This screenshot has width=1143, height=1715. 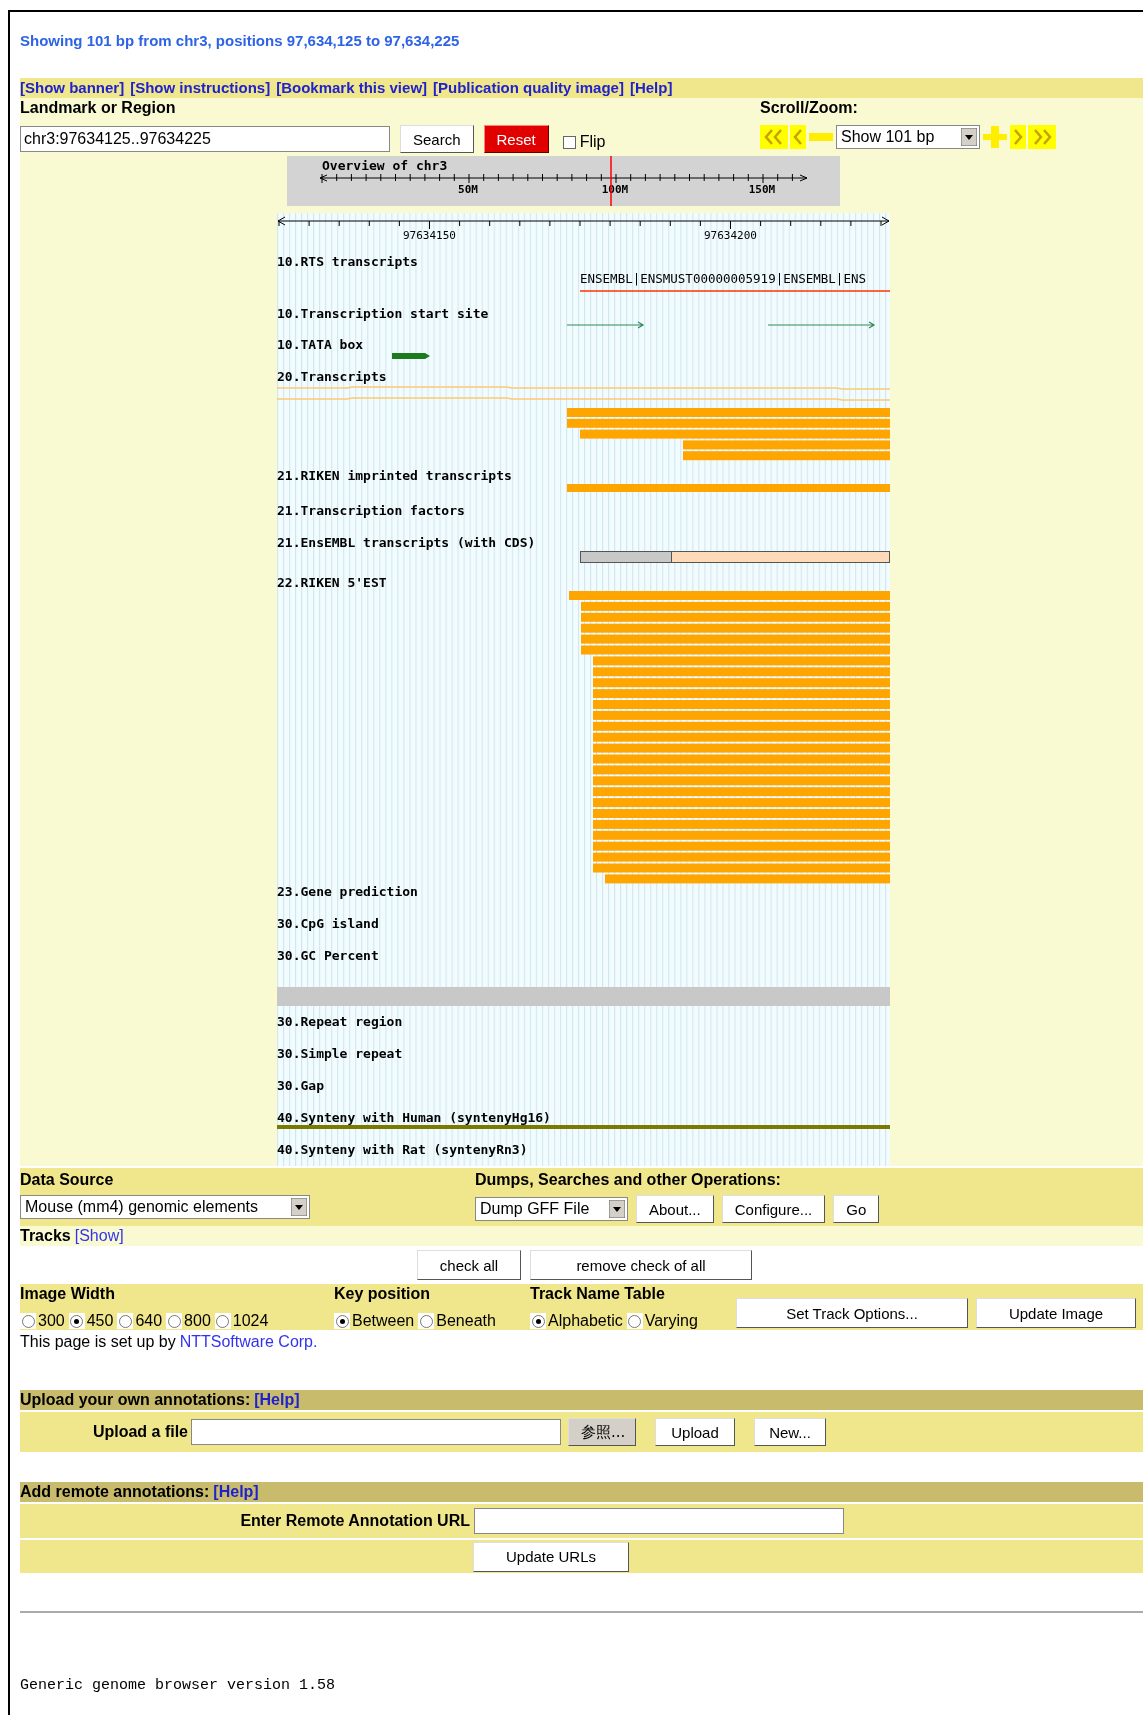 I want to click on field-label: Image Width, so click(x=67, y=1294).